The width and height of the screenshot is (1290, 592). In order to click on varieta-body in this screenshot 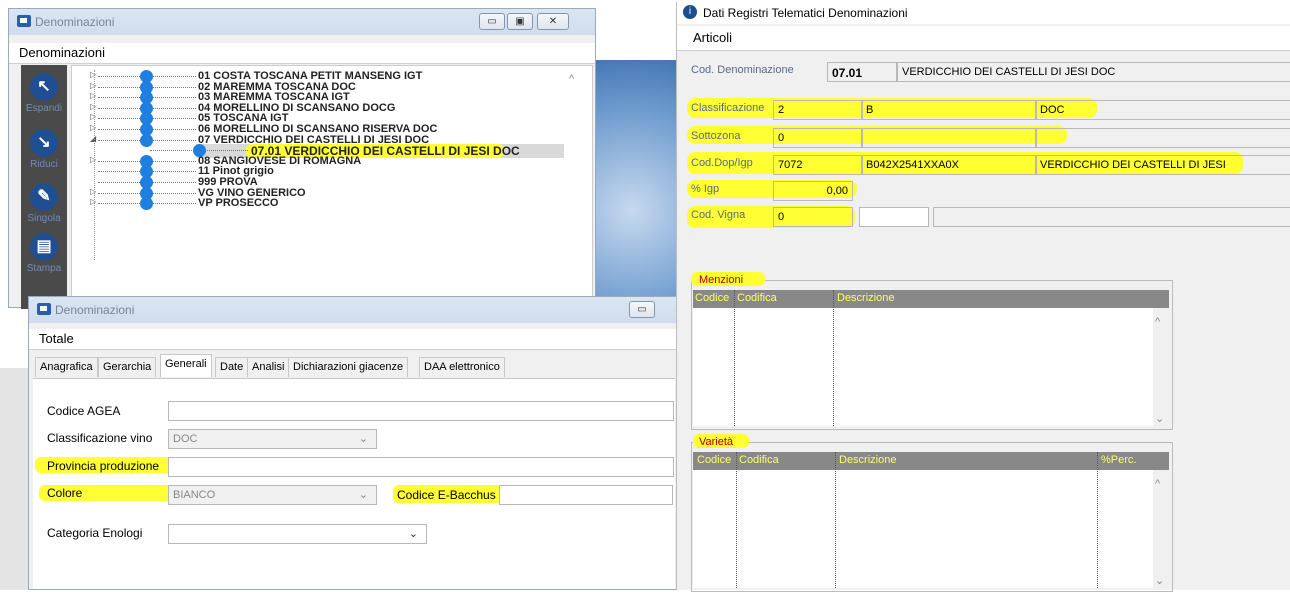, I will do `click(923, 529)`.